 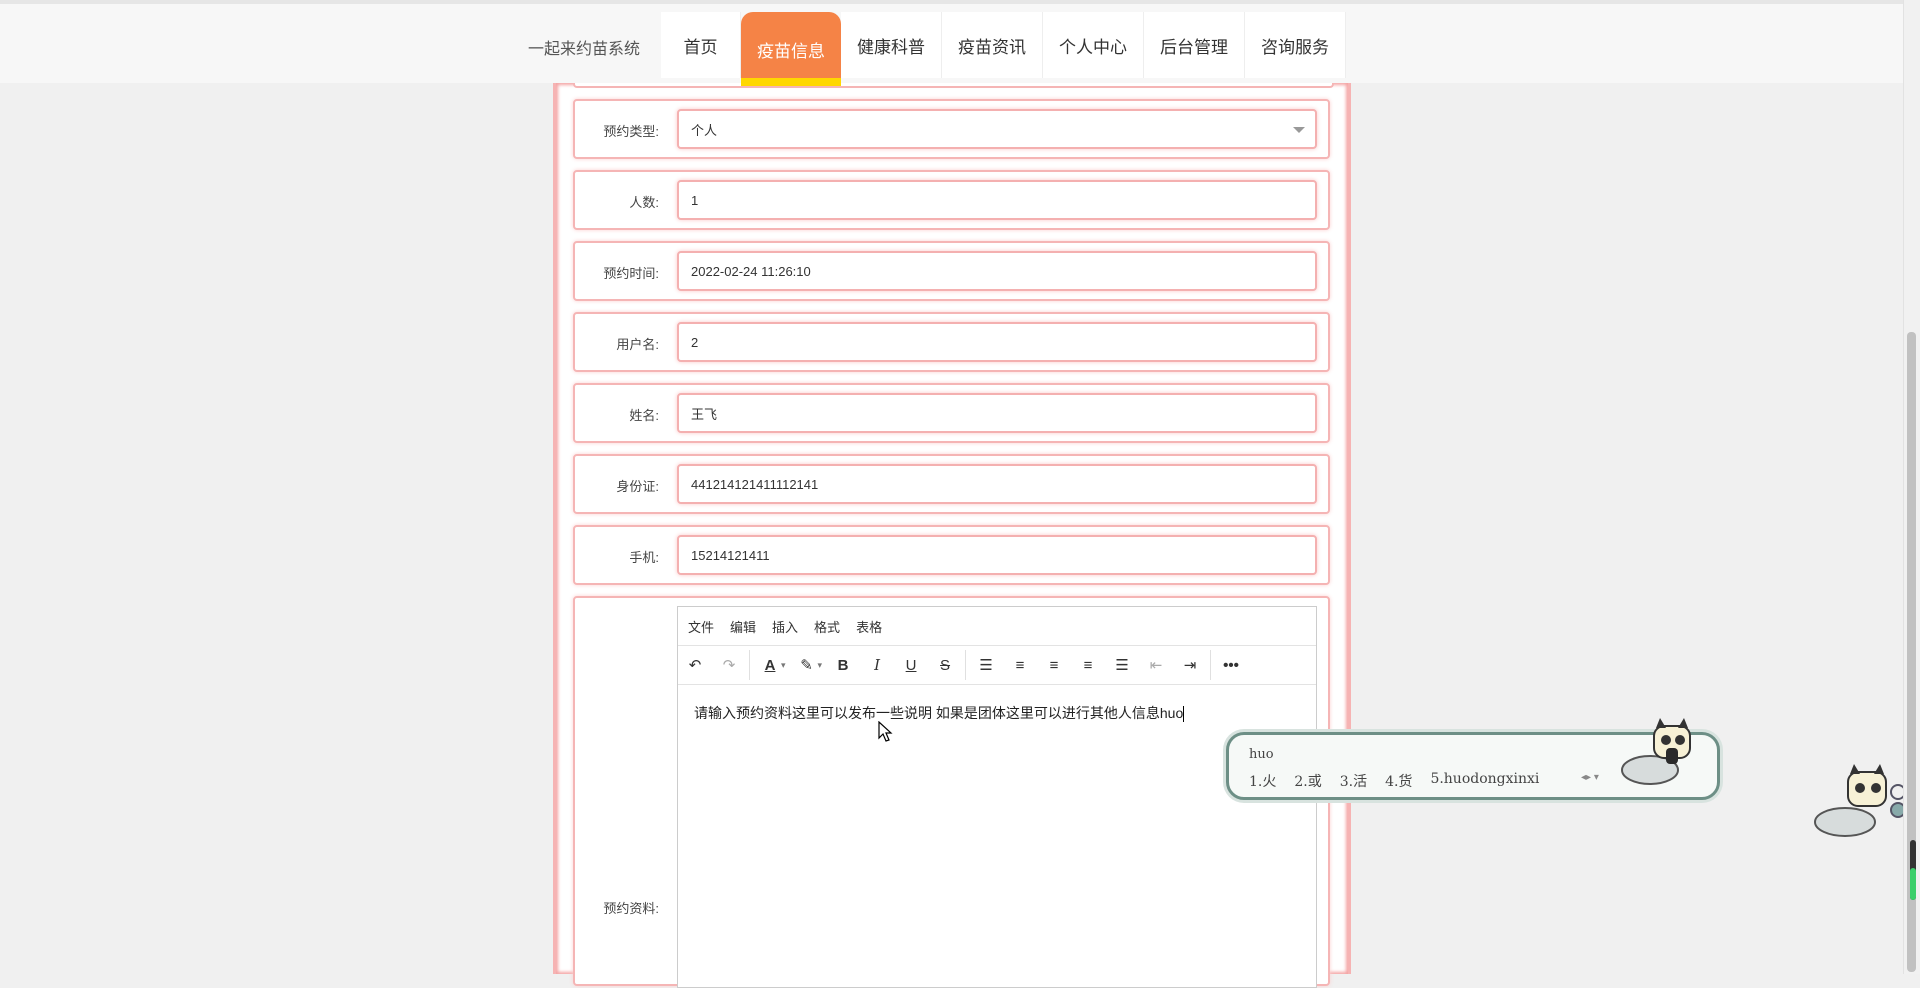 What do you see at coordinates (1231, 665) in the screenshot?
I see `more-icon: •••` at bounding box center [1231, 665].